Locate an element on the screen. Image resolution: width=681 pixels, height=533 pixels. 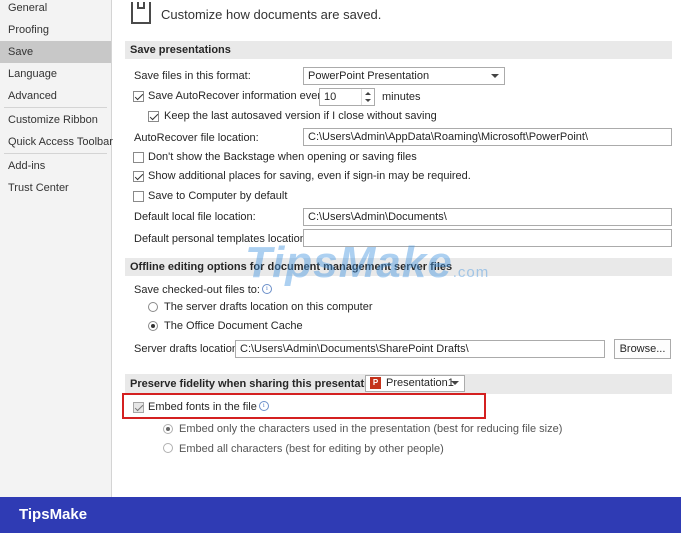
info-icon: i is located at coordinates (263, 406).